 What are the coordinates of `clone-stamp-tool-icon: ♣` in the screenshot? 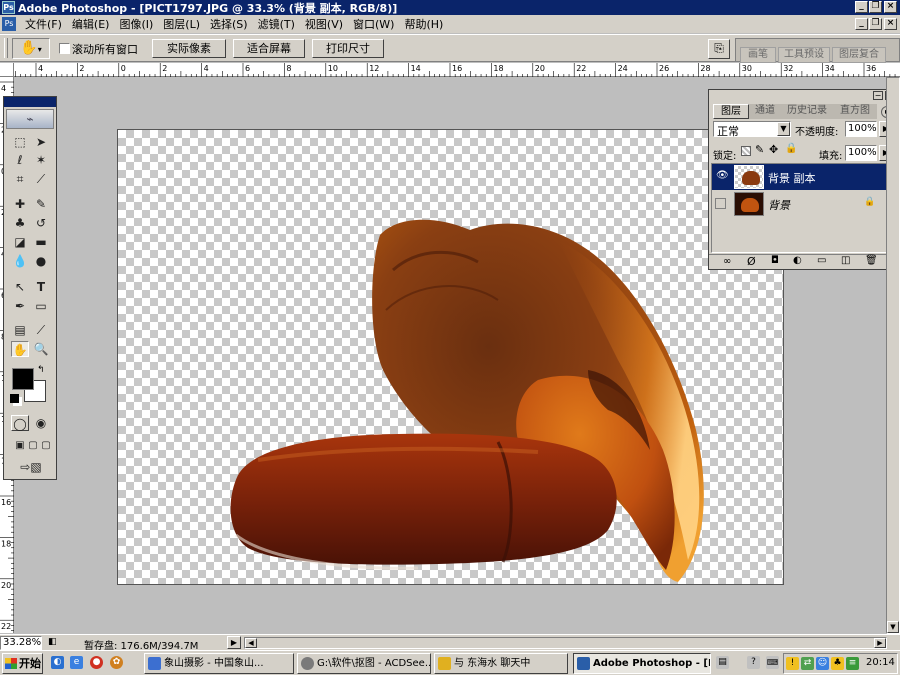 It's located at (20, 223).